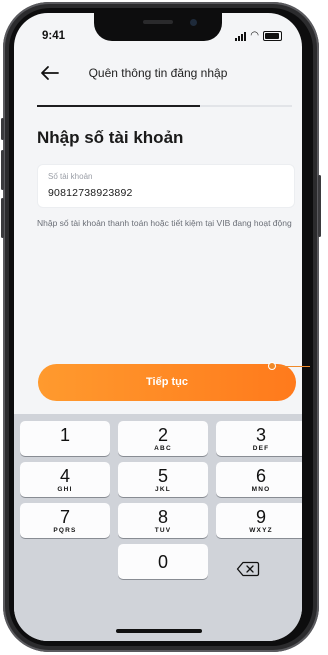  I want to click on key-6: 6 MNO, so click(259, 479).